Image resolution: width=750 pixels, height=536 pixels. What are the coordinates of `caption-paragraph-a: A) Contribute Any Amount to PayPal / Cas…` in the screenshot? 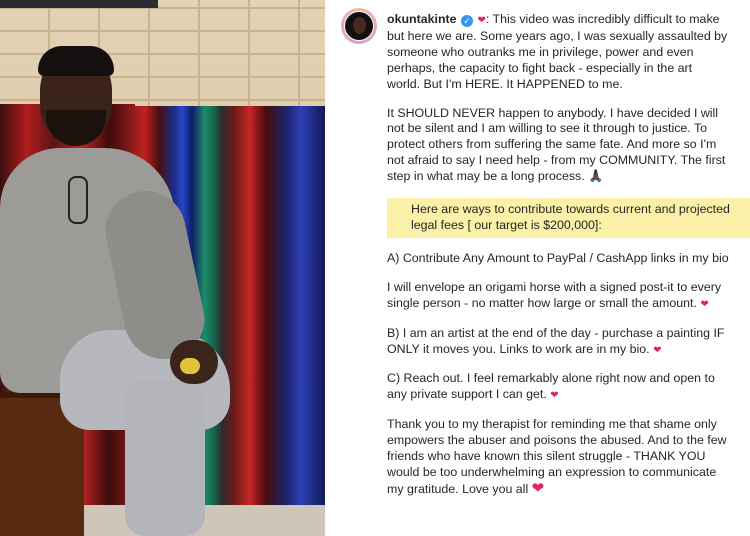 It's located at (568, 259).